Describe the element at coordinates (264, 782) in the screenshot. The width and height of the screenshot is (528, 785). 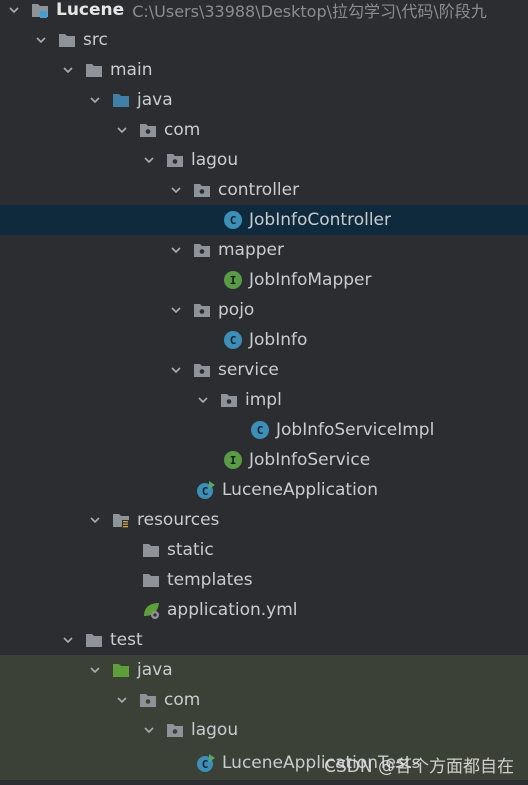
I see `next-row-fragment` at that location.